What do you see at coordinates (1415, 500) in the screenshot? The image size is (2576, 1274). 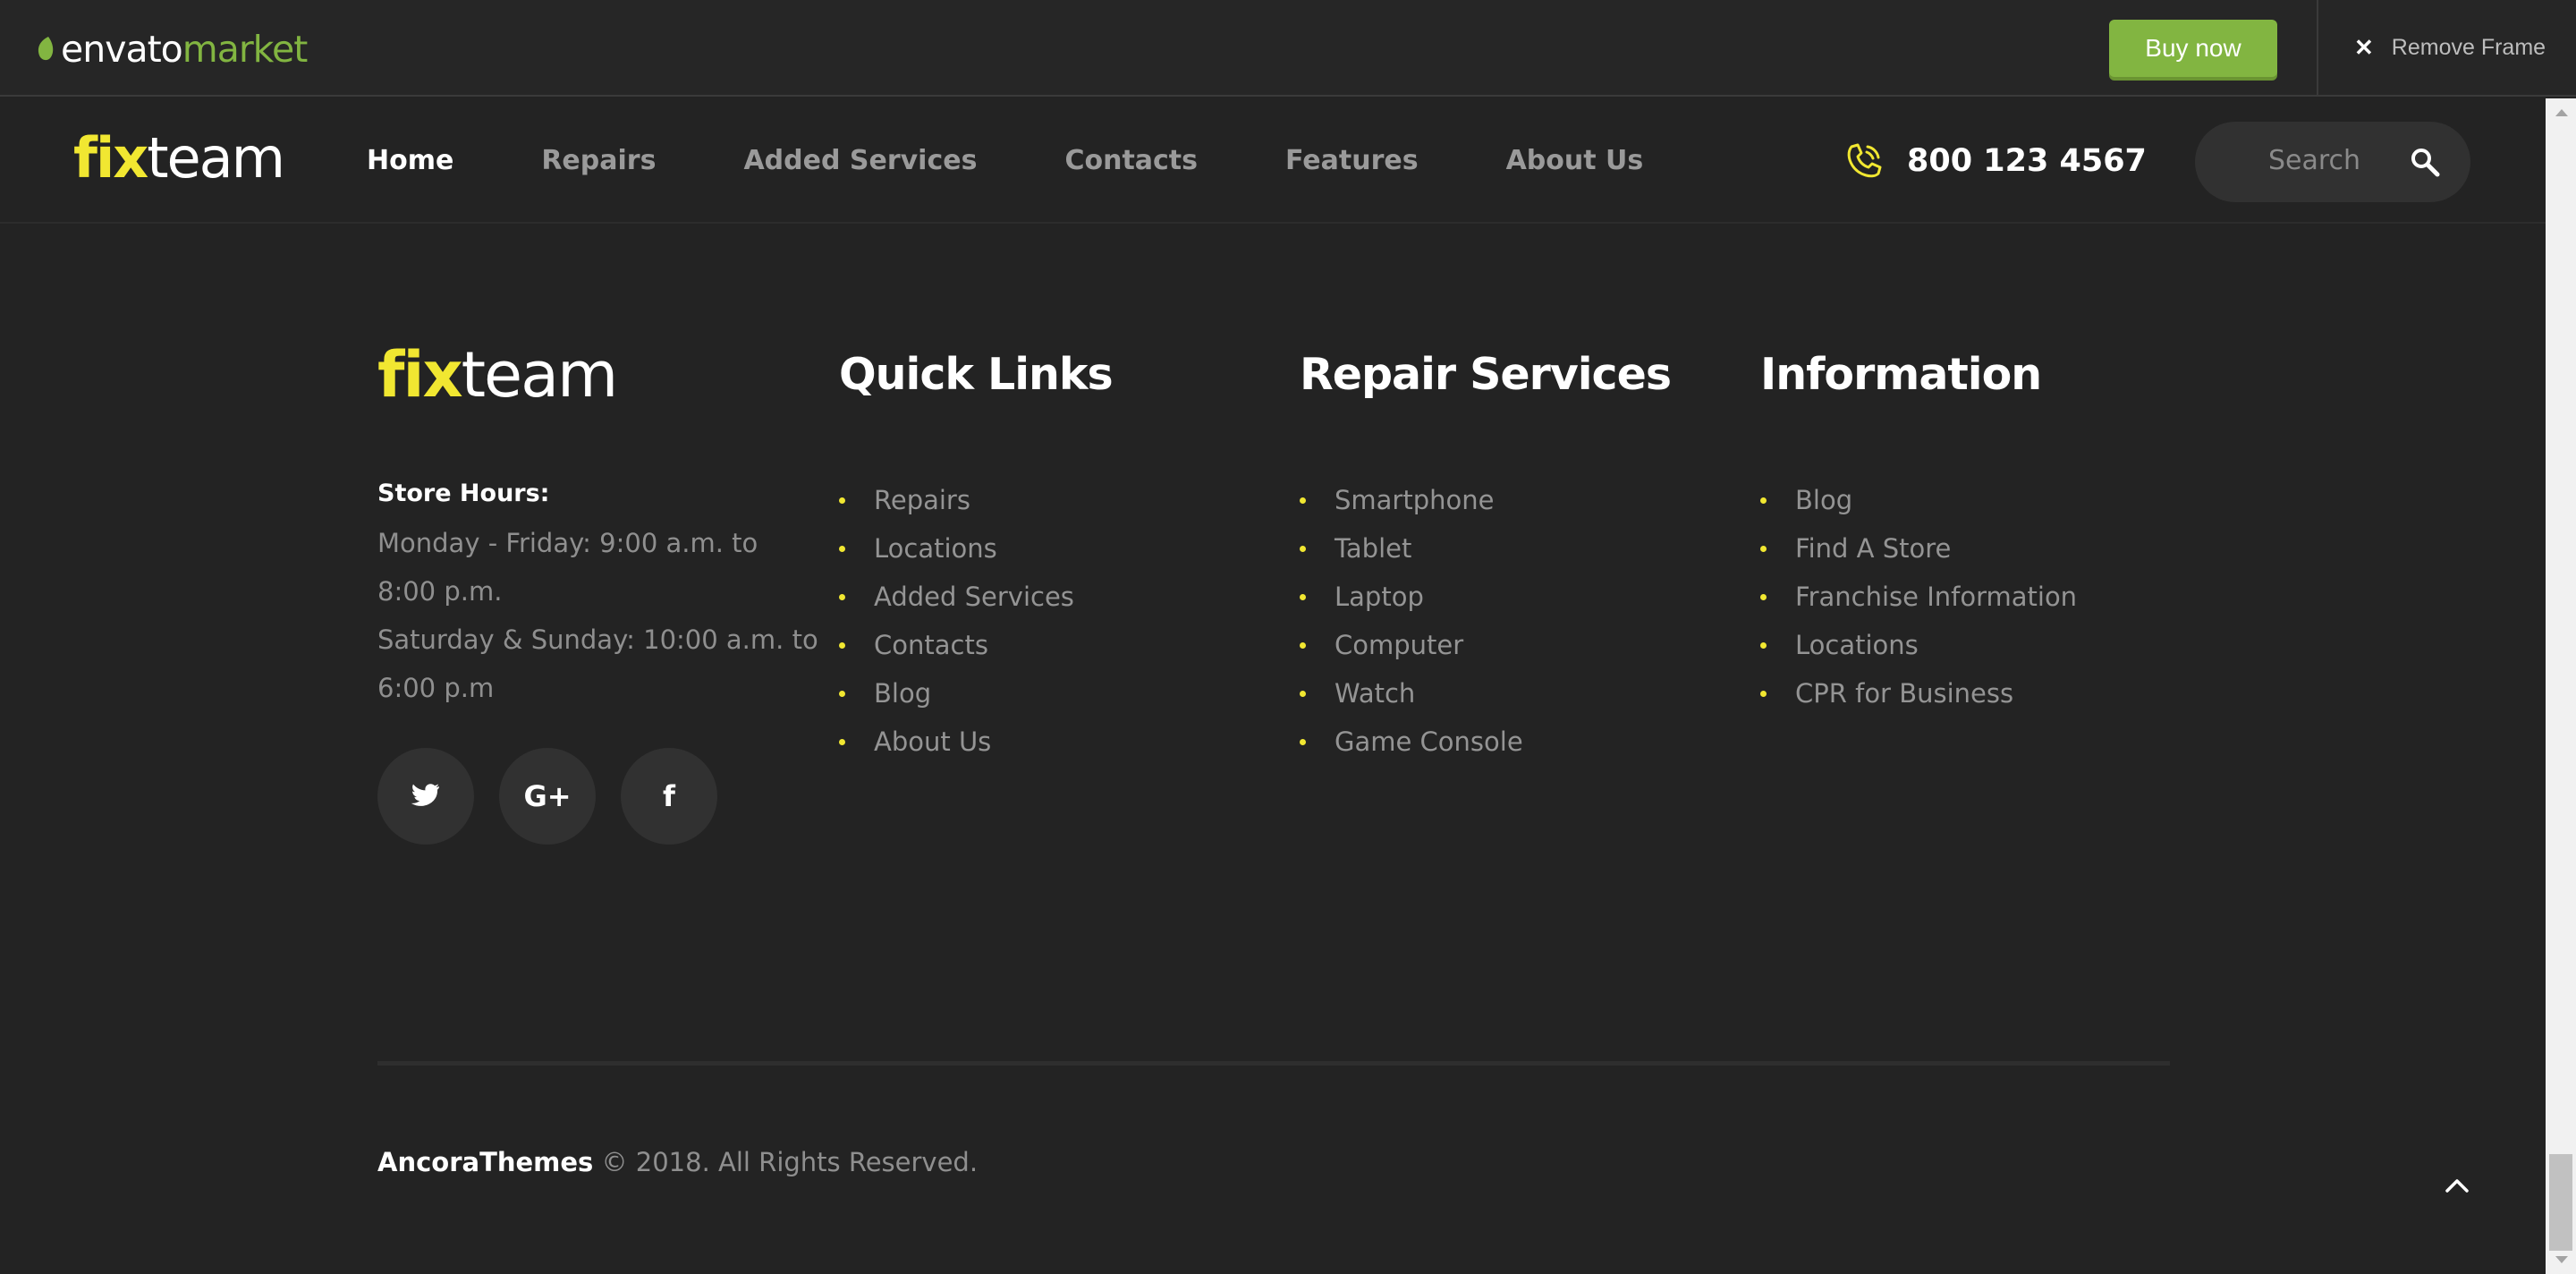 I see `link-label: Smartphone` at bounding box center [1415, 500].